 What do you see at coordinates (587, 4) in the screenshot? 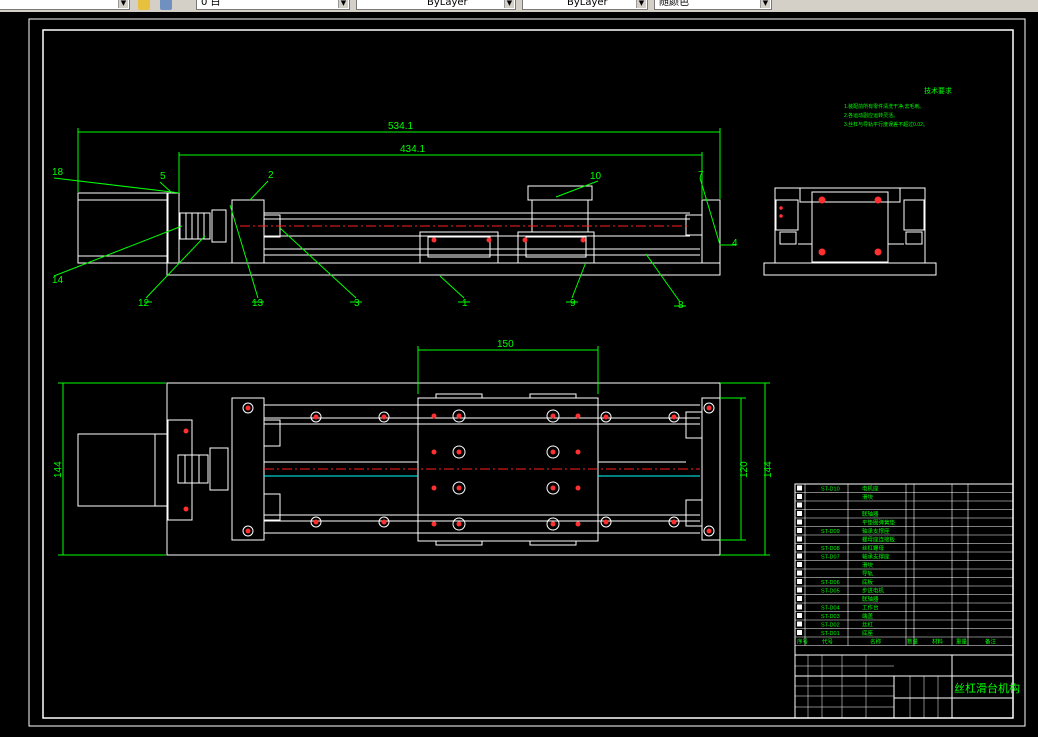
I see `linetype-value: ByLayer` at bounding box center [587, 4].